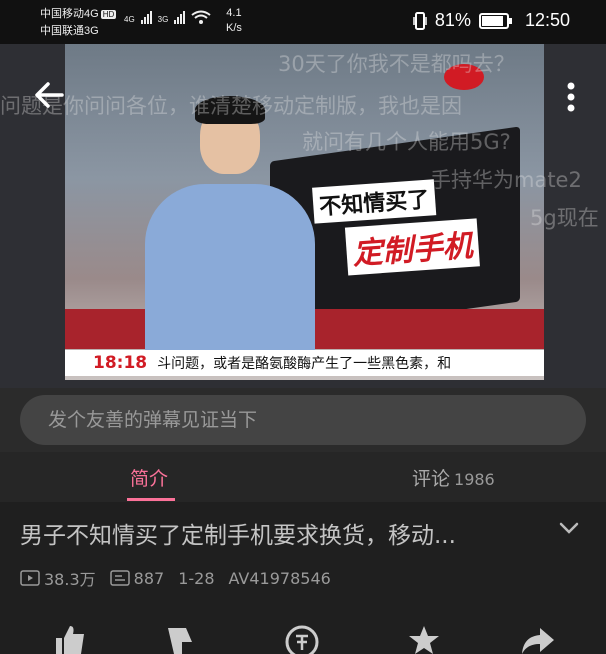 The width and height of the screenshot is (606, 654). What do you see at coordinates (119, 578) in the screenshot?
I see `danmaku-count-icon` at bounding box center [119, 578].